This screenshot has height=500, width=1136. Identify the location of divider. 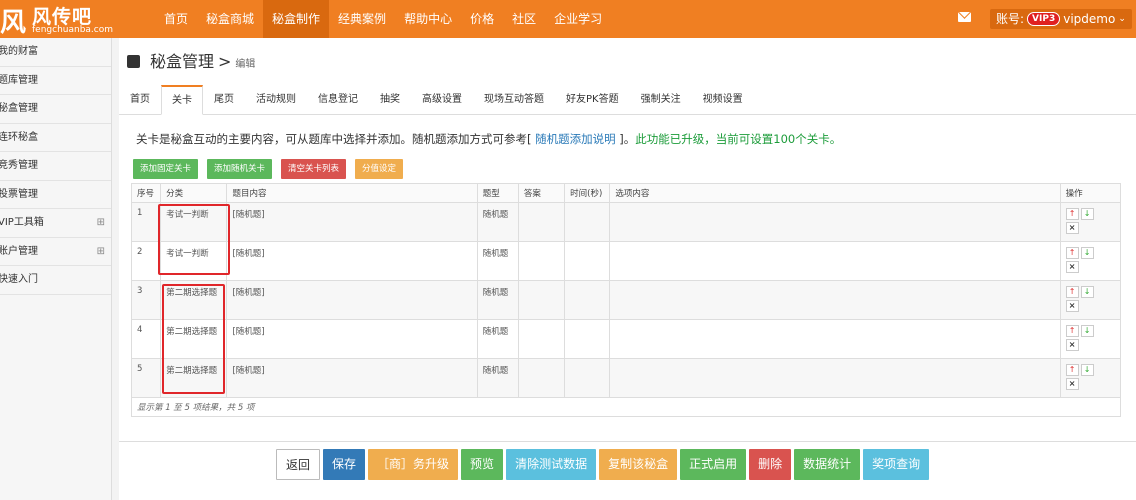
(627, 441).